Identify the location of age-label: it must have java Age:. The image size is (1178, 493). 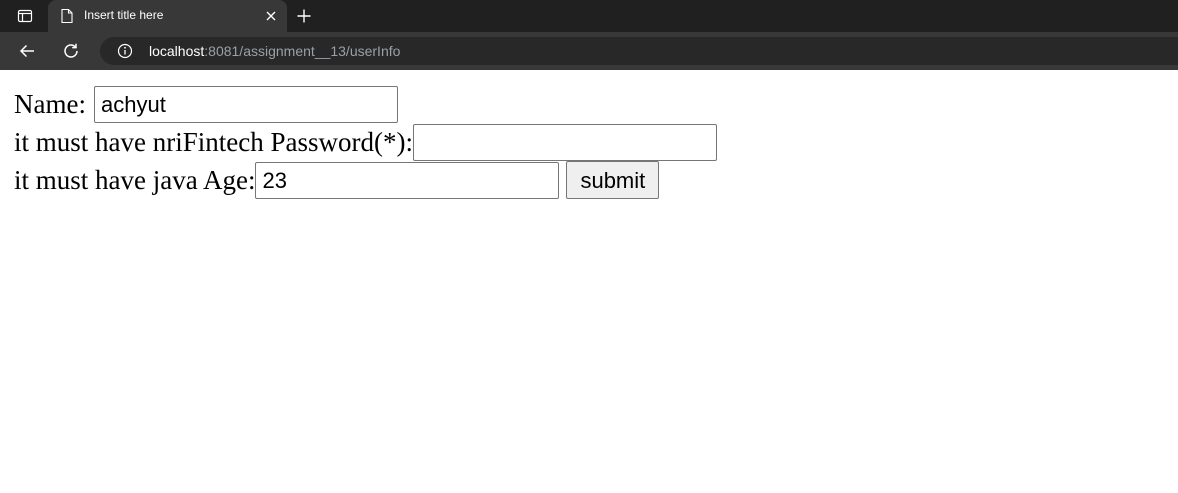
(135, 179).